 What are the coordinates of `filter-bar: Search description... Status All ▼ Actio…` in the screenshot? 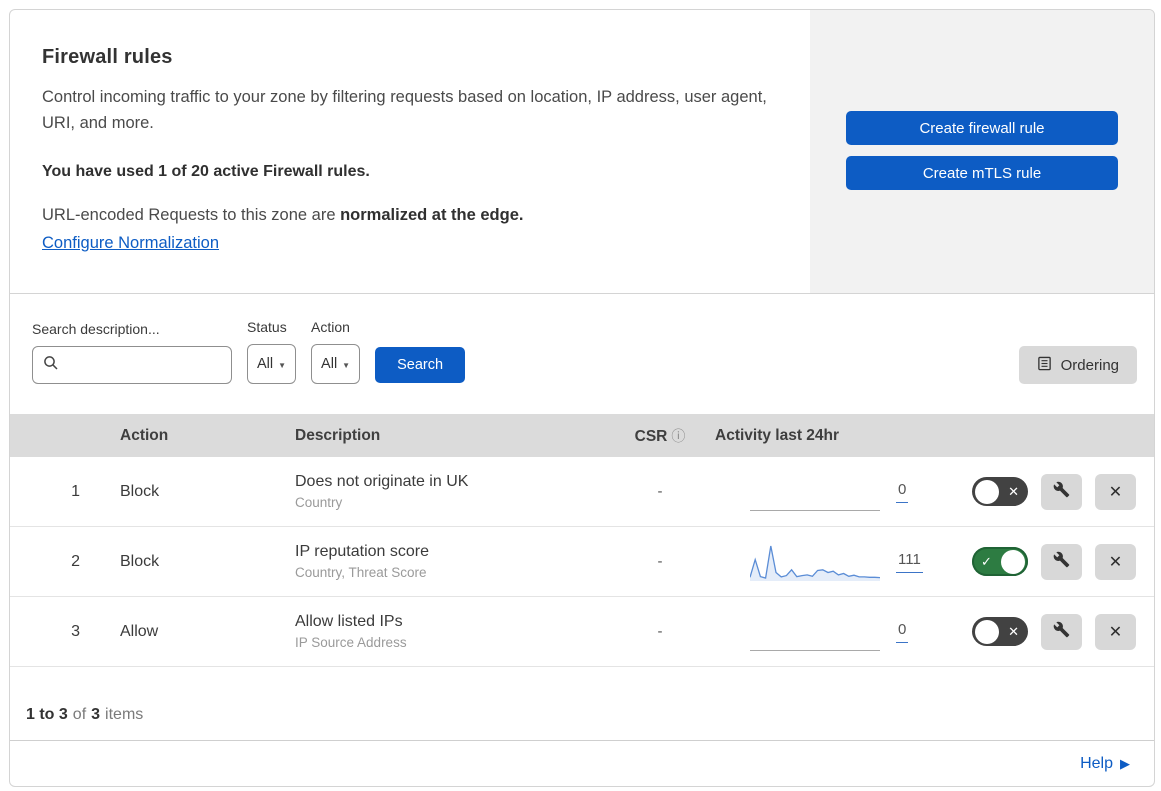 It's located at (582, 354).